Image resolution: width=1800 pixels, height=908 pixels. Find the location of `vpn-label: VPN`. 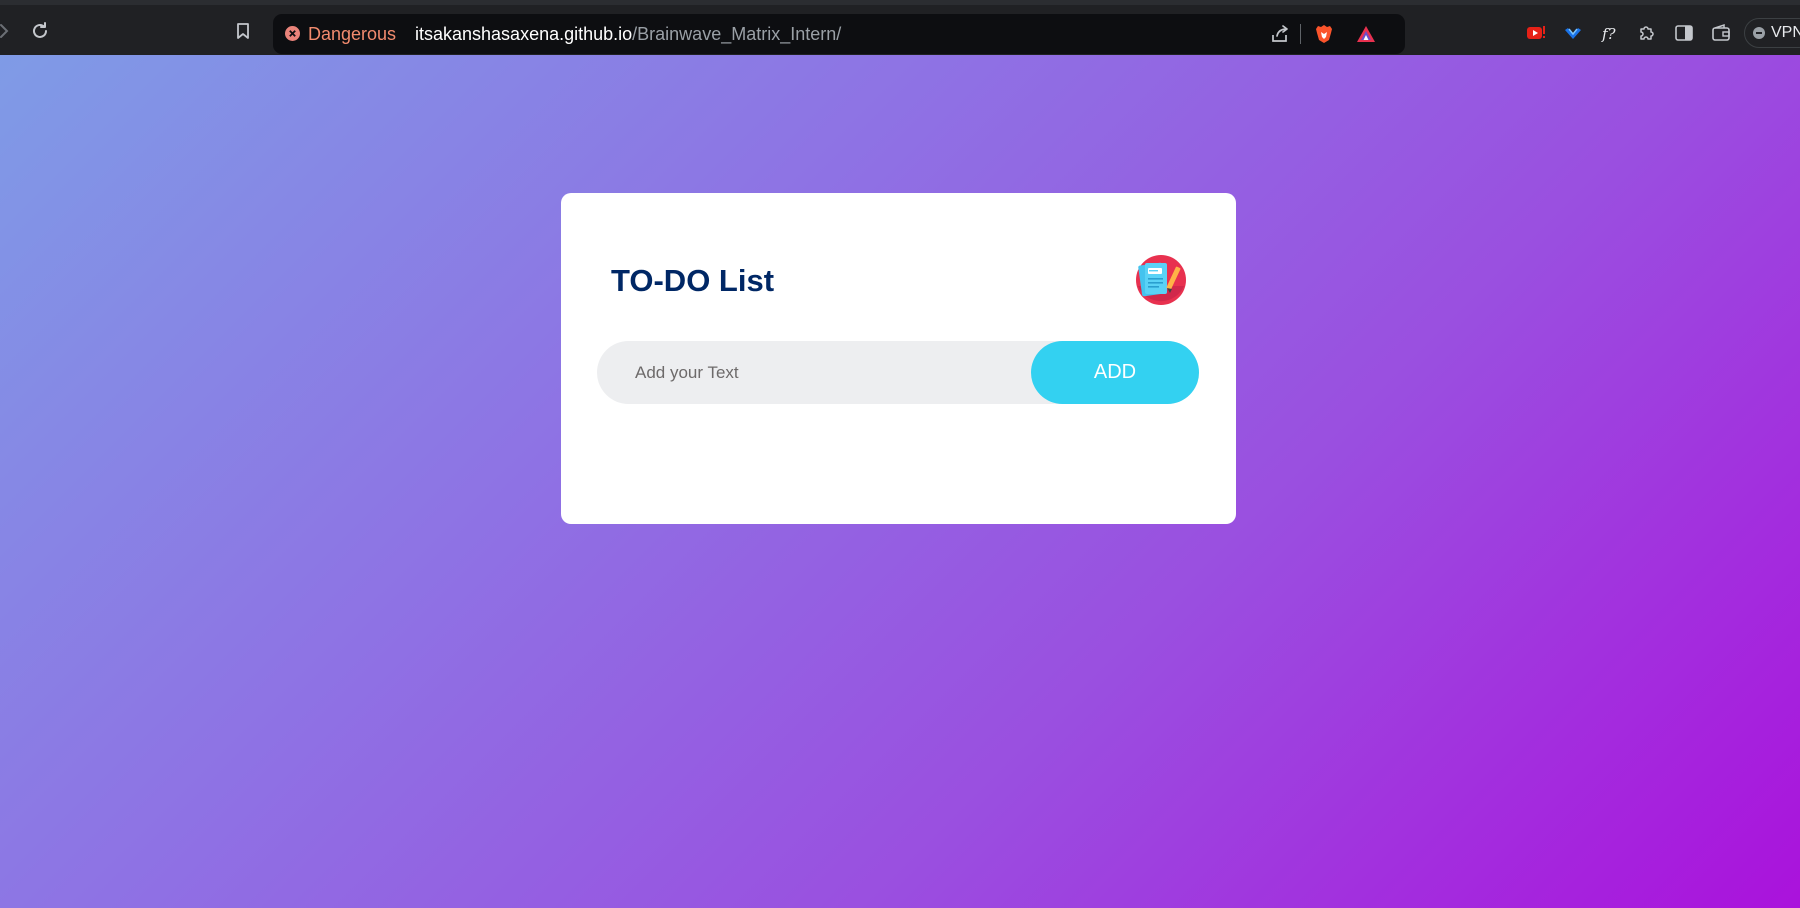

vpn-label: VPN is located at coordinates (1785, 32).